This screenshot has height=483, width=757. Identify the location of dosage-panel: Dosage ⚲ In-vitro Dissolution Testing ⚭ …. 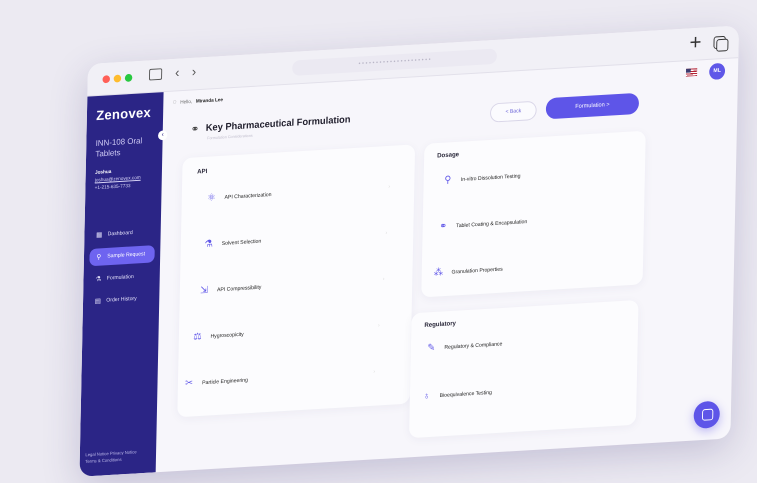
(533, 214).